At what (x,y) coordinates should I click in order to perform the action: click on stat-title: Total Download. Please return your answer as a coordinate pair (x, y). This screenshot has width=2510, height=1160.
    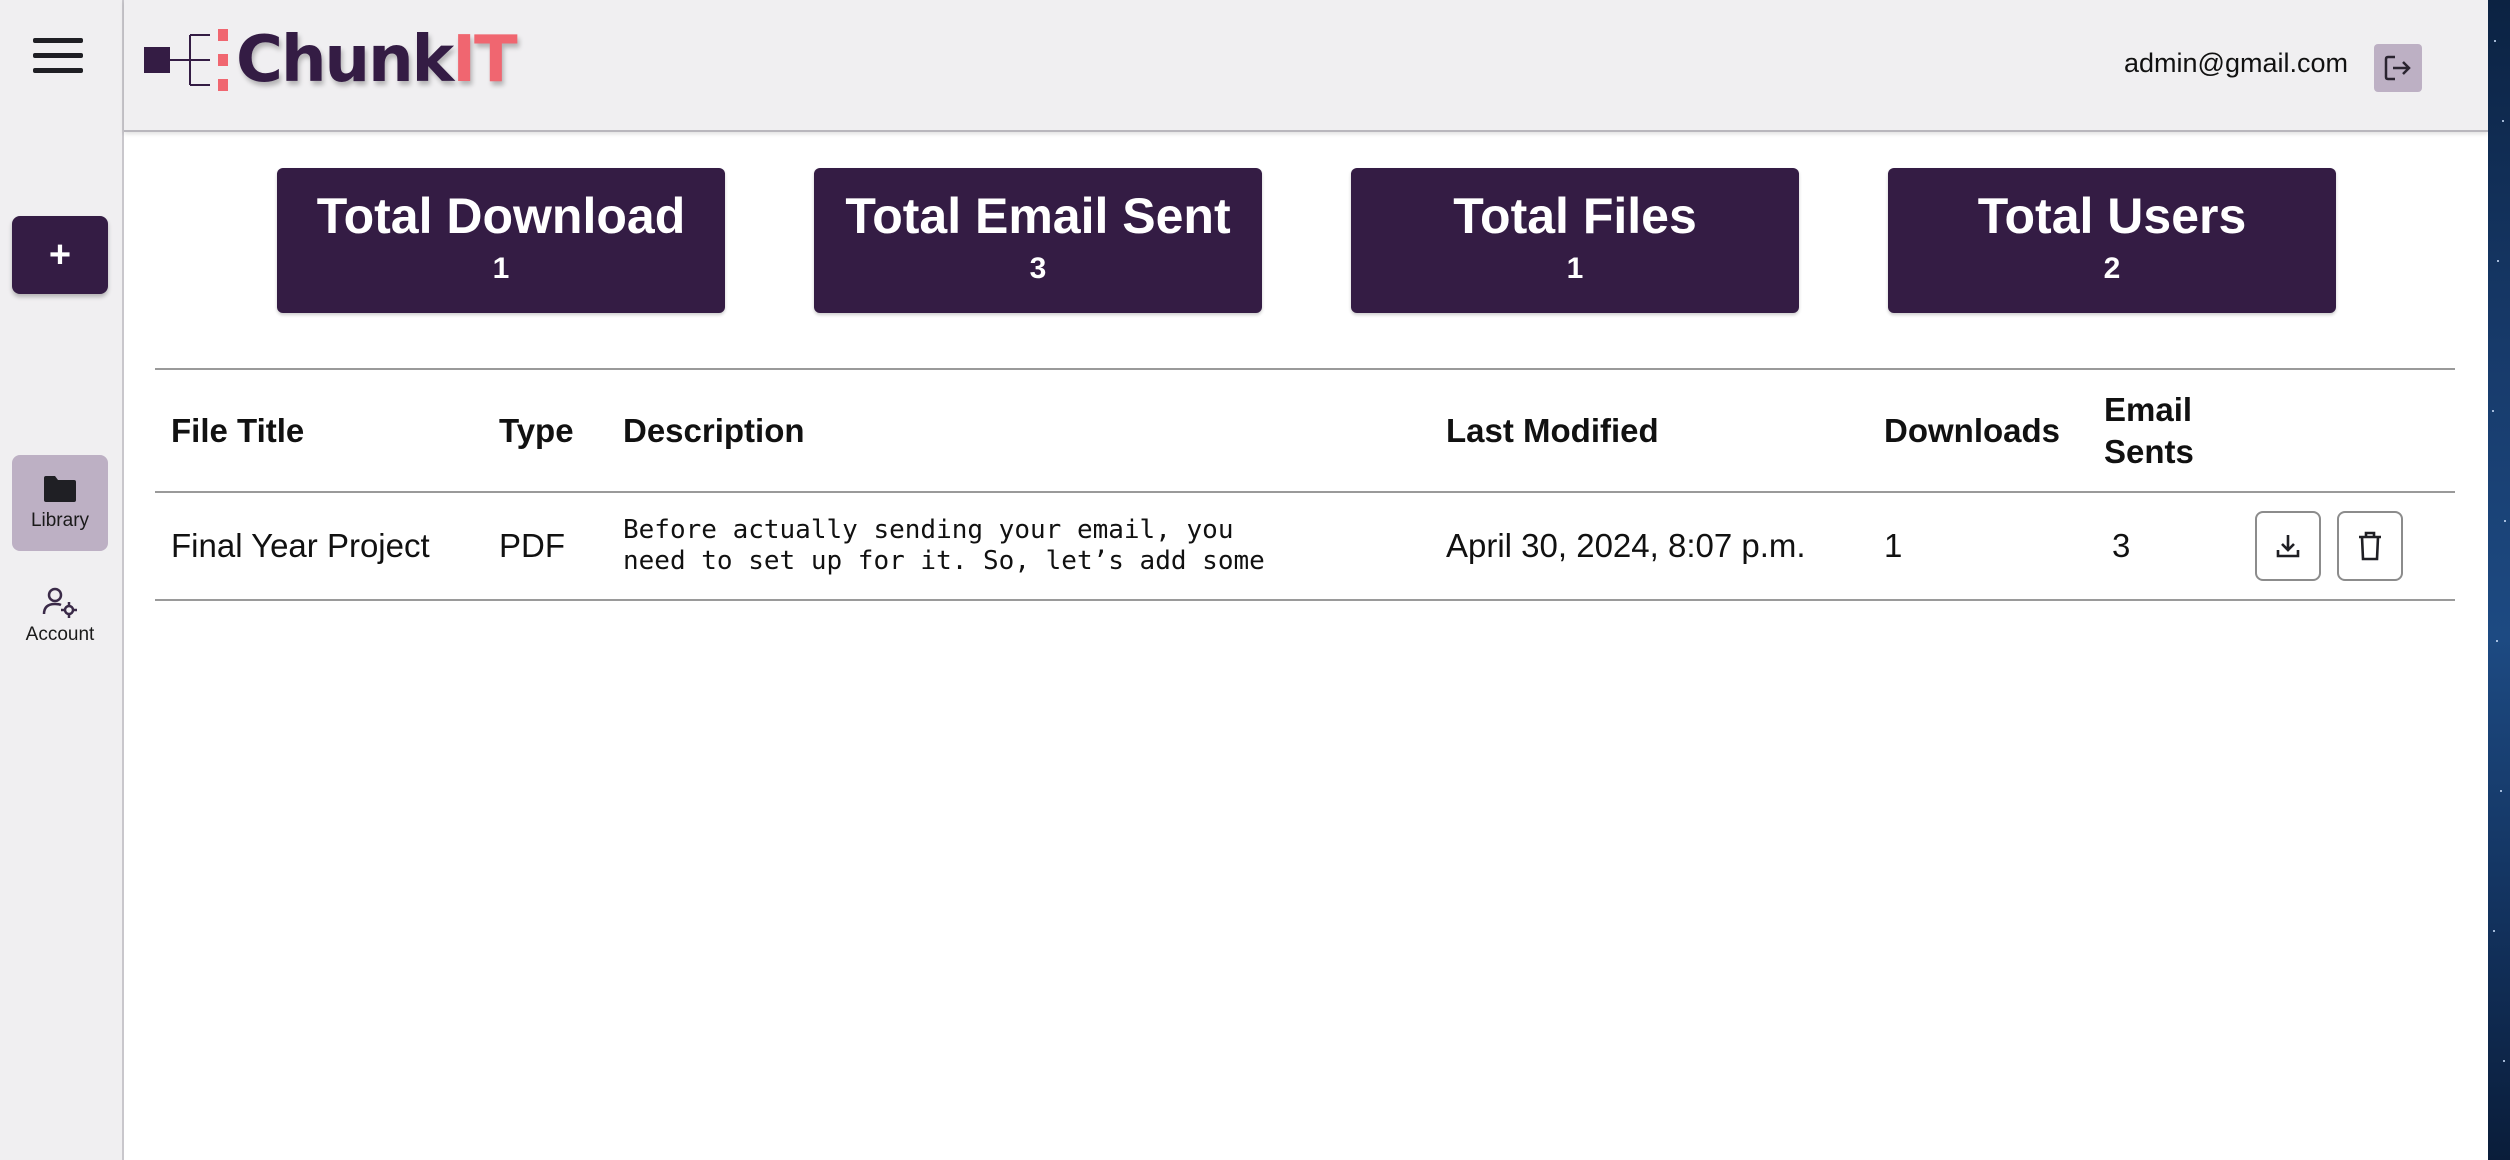
    Looking at the image, I should click on (501, 216).